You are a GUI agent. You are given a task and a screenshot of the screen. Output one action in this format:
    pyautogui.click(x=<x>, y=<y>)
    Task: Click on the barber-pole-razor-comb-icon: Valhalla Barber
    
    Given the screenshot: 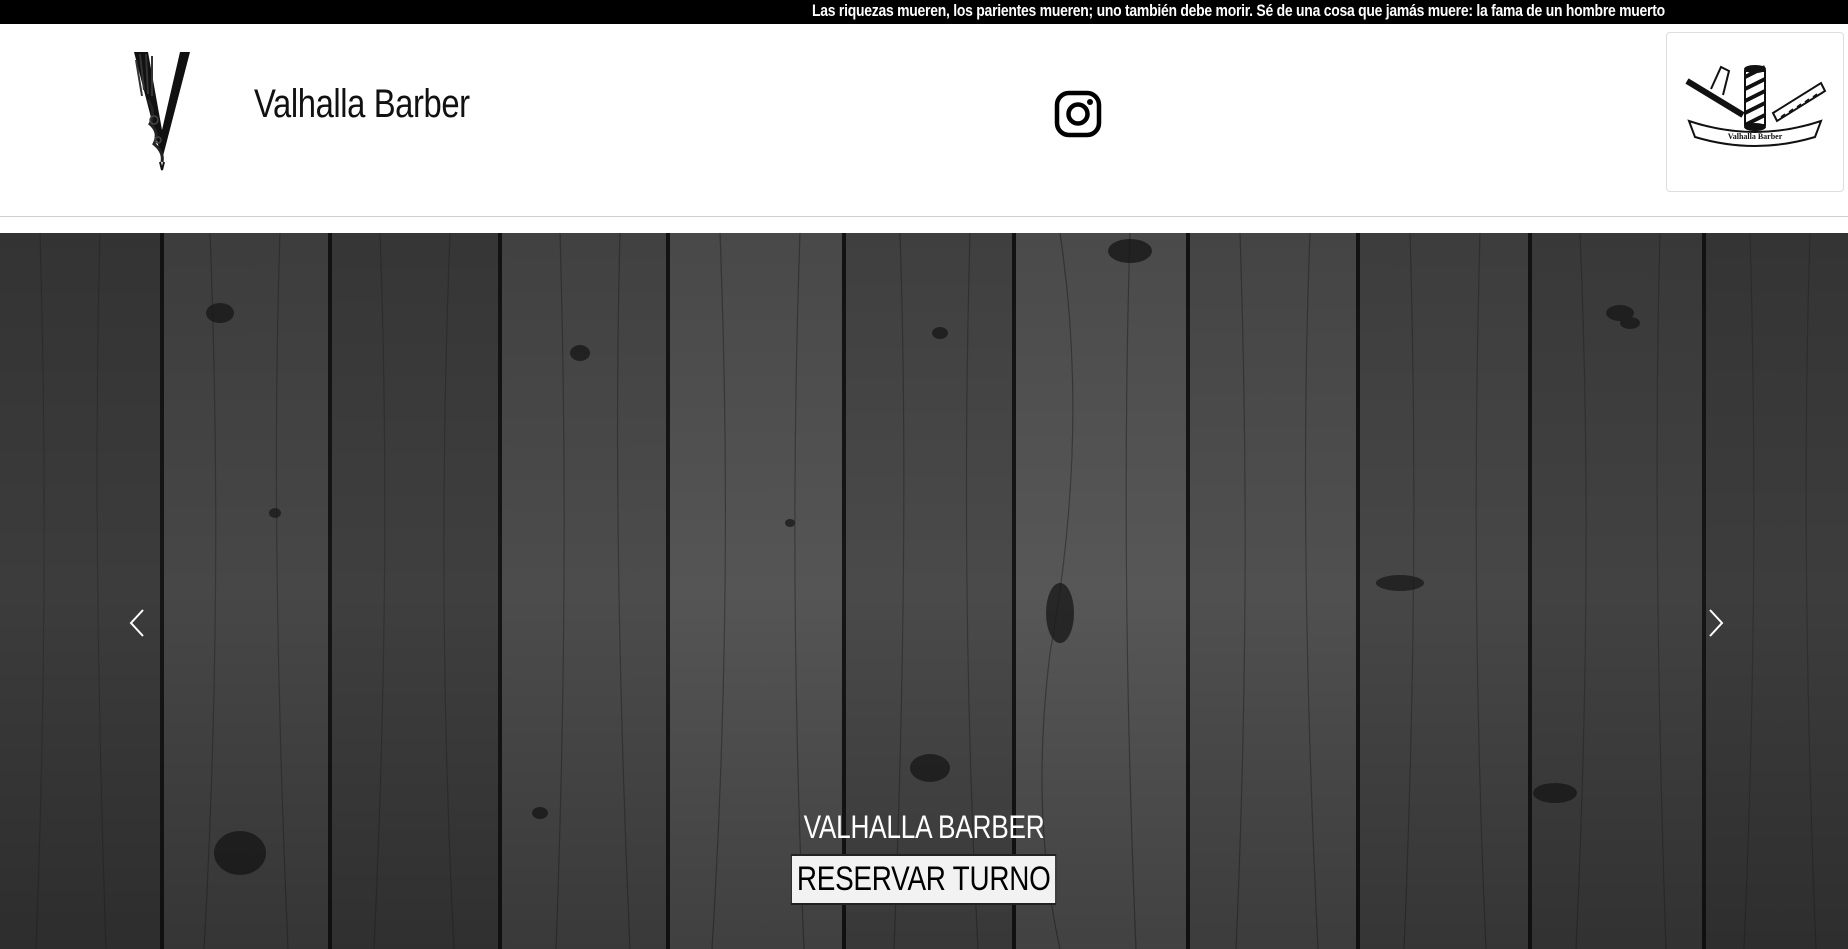 What is the action you would take?
    pyautogui.click(x=1756, y=106)
    